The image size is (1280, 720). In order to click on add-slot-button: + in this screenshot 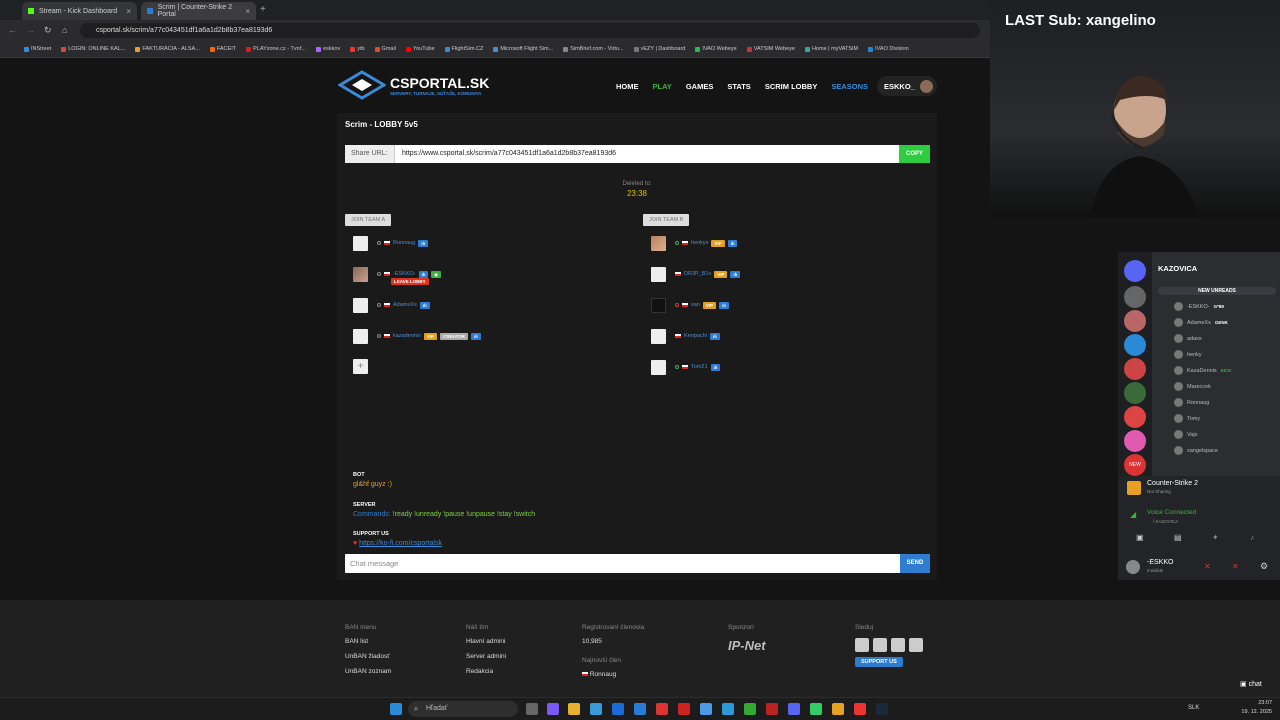, I will do `click(360, 366)`.